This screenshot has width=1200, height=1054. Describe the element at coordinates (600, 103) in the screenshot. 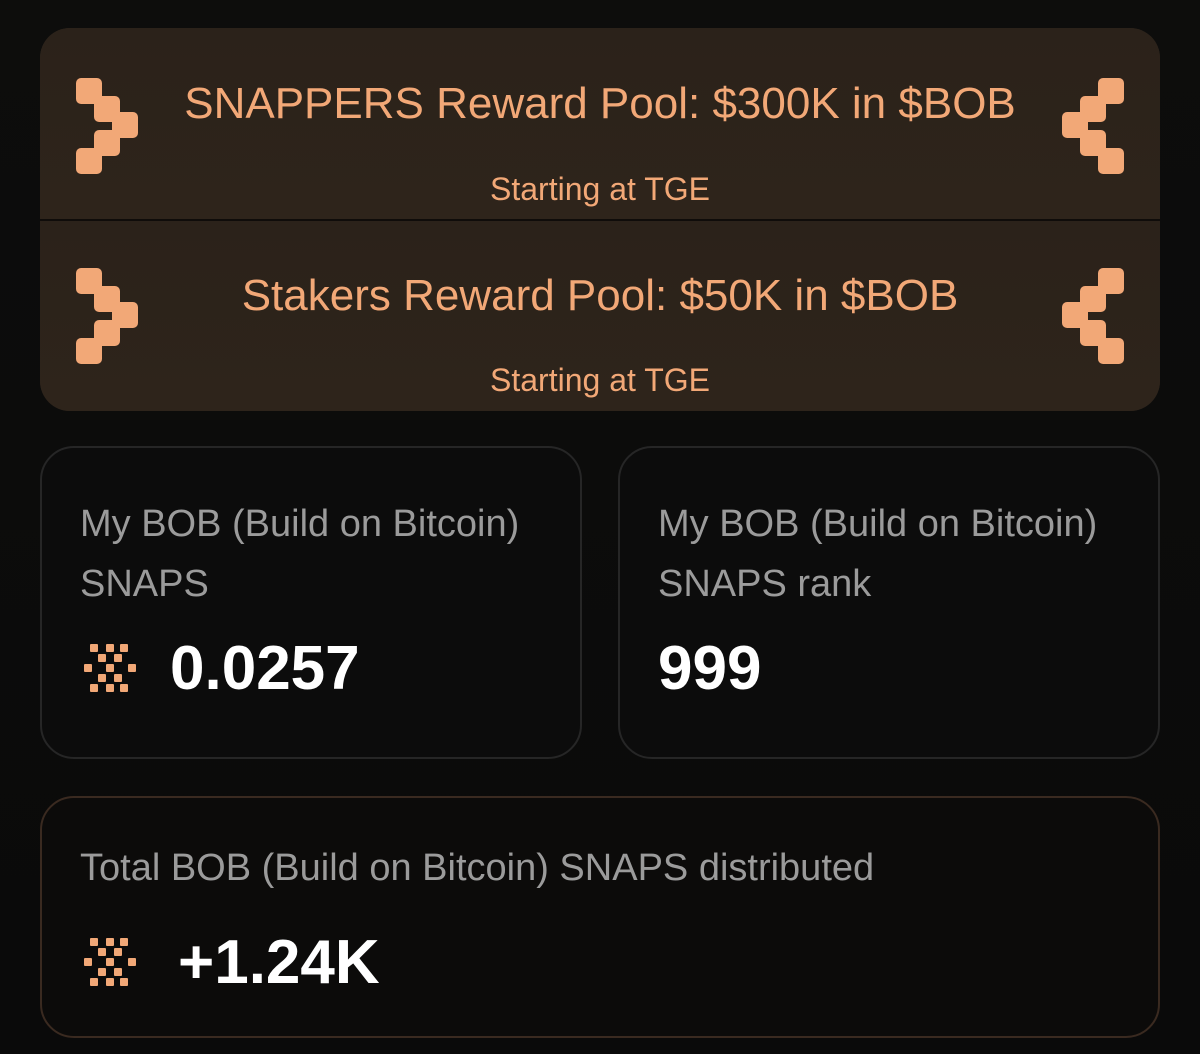

I see `snappers-pool-title: SNAPPERS Reward Pool: $300K in $BOB` at that location.